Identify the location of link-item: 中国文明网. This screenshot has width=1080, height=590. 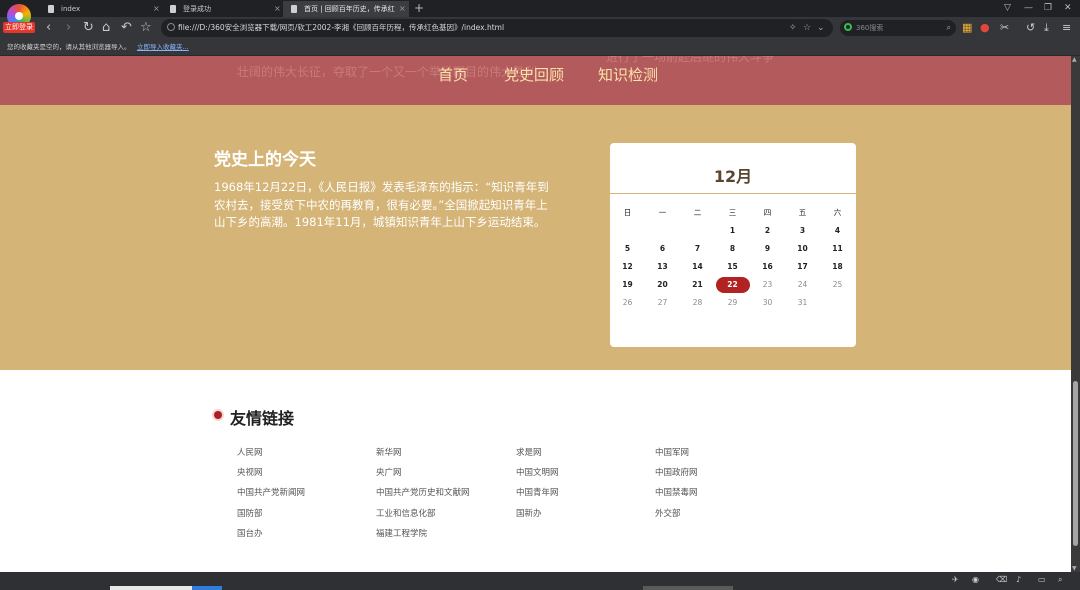
(537, 472).